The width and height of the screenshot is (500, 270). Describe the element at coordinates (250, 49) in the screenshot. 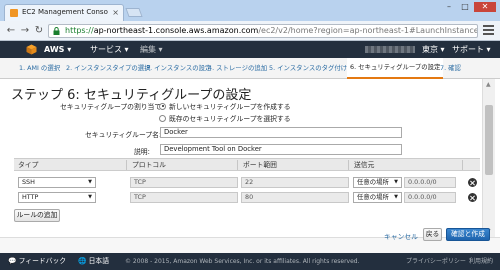

I see `aws-console-bar: AWS ▾ サービス ▾ 編集 ▾ 東京 ▾ サポート ▾` at that location.